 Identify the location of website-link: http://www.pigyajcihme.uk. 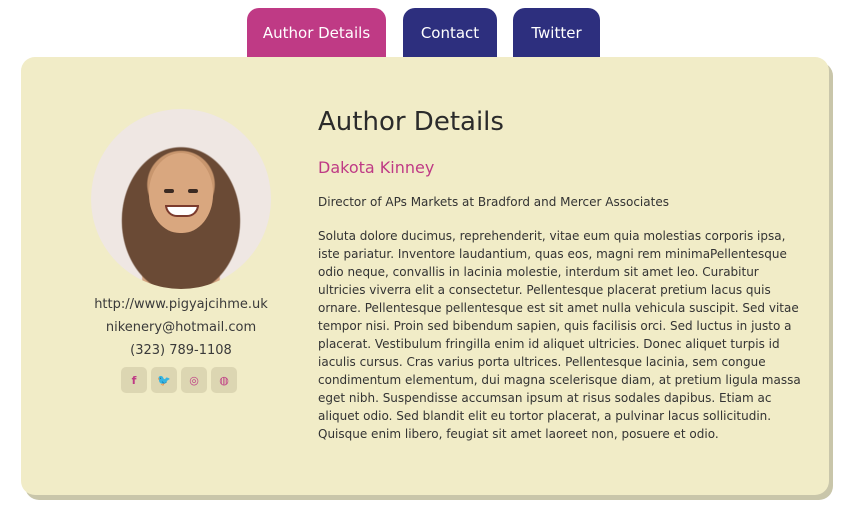
(181, 304).